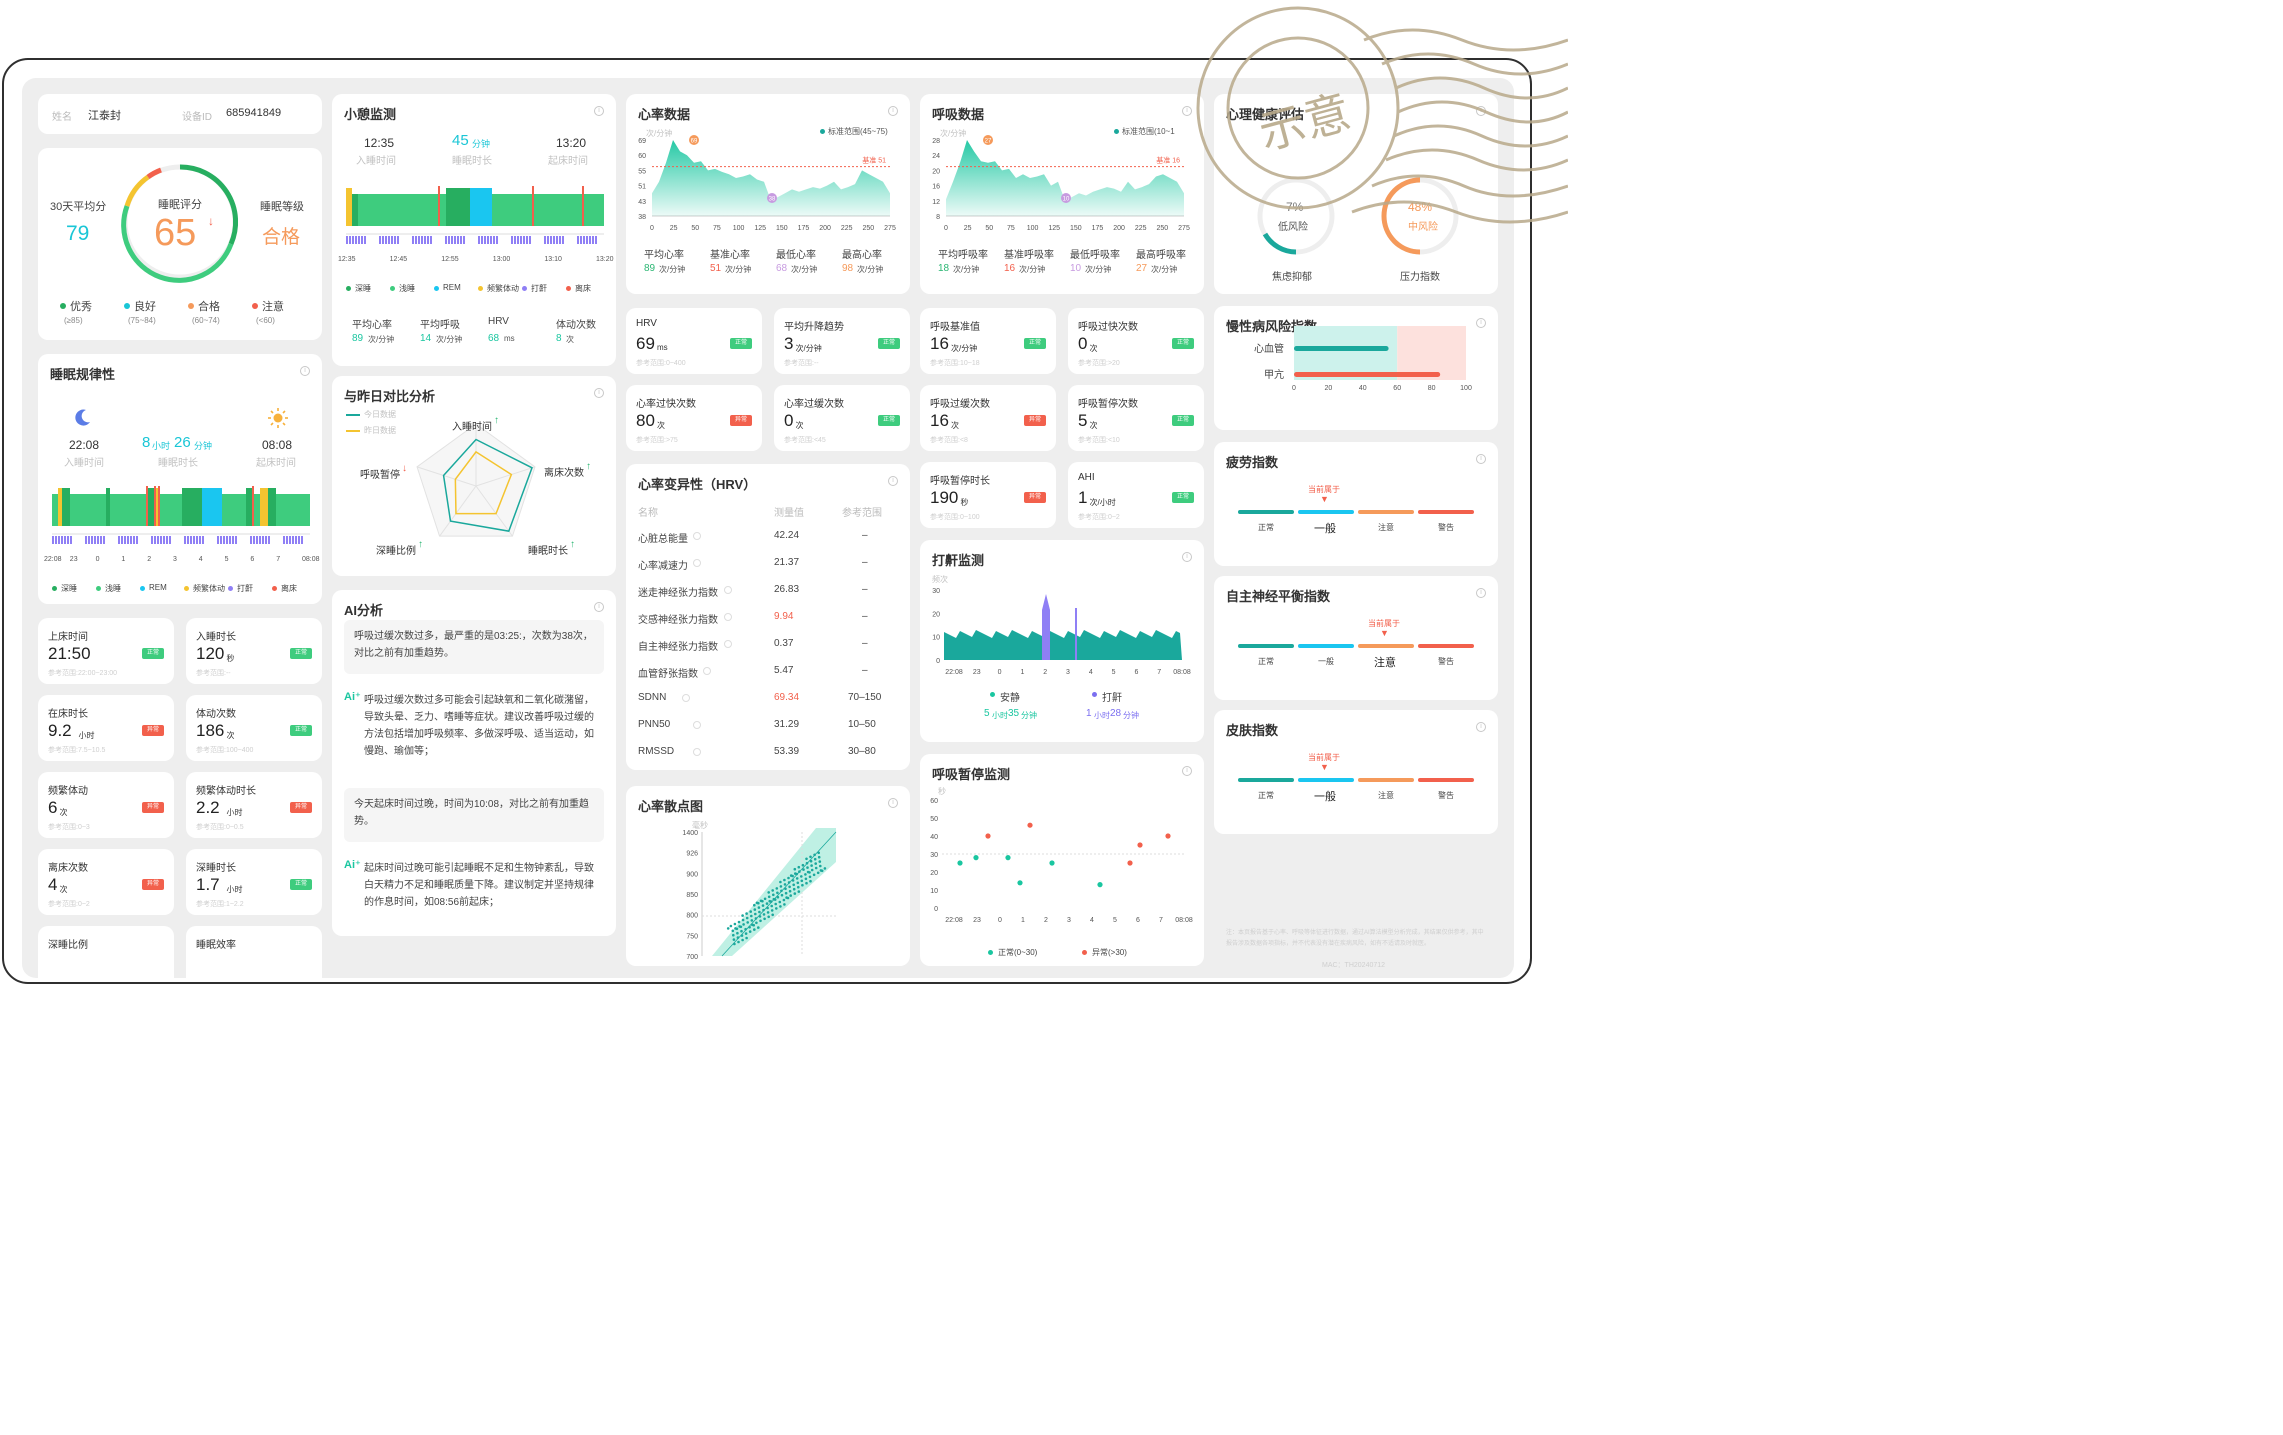  I want to click on skin-index-card: 皮肤指数 i 正常 一般 注意 警告 当前属于 ▼, so click(1356, 772).